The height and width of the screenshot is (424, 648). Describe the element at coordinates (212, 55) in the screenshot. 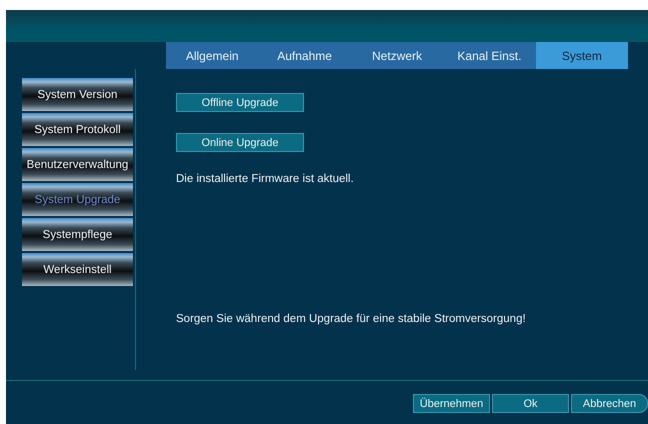

I see `tab: Allgemein` at that location.